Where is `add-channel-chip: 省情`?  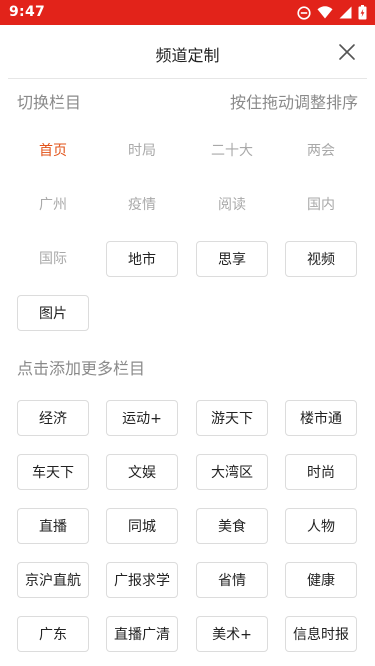 add-channel-chip: 省情 is located at coordinates (232, 580).